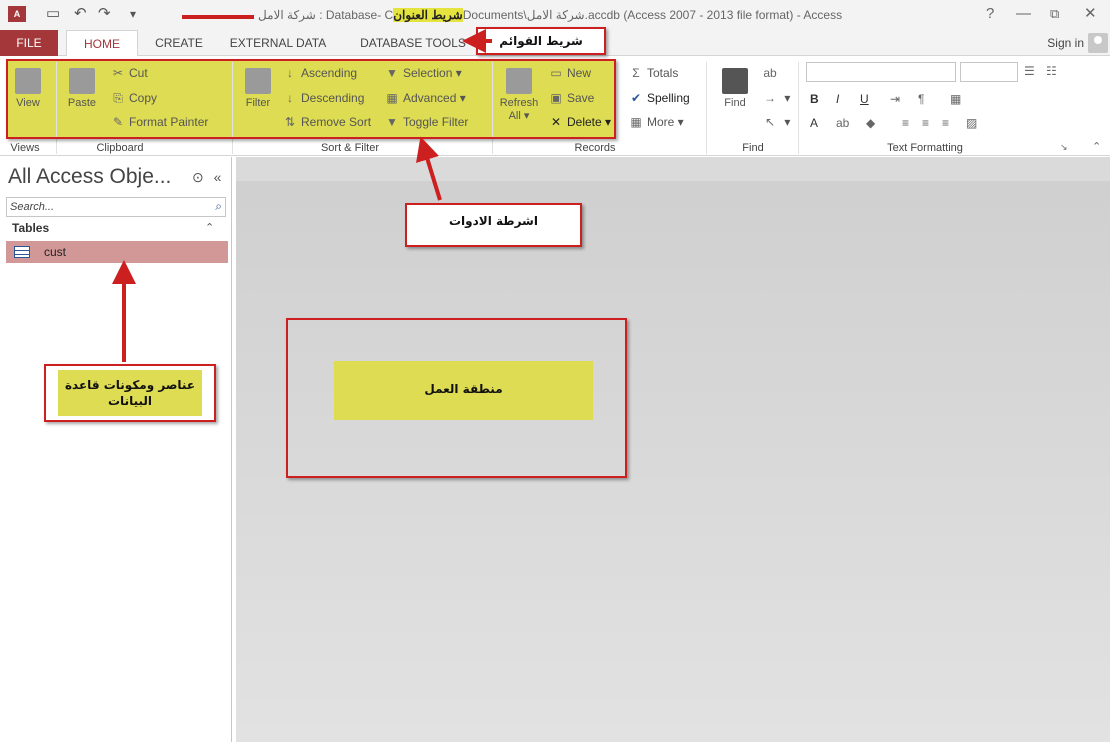 This screenshot has height=742, width=1110. I want to click on align-right-icon: ≡, so click(945, 123).